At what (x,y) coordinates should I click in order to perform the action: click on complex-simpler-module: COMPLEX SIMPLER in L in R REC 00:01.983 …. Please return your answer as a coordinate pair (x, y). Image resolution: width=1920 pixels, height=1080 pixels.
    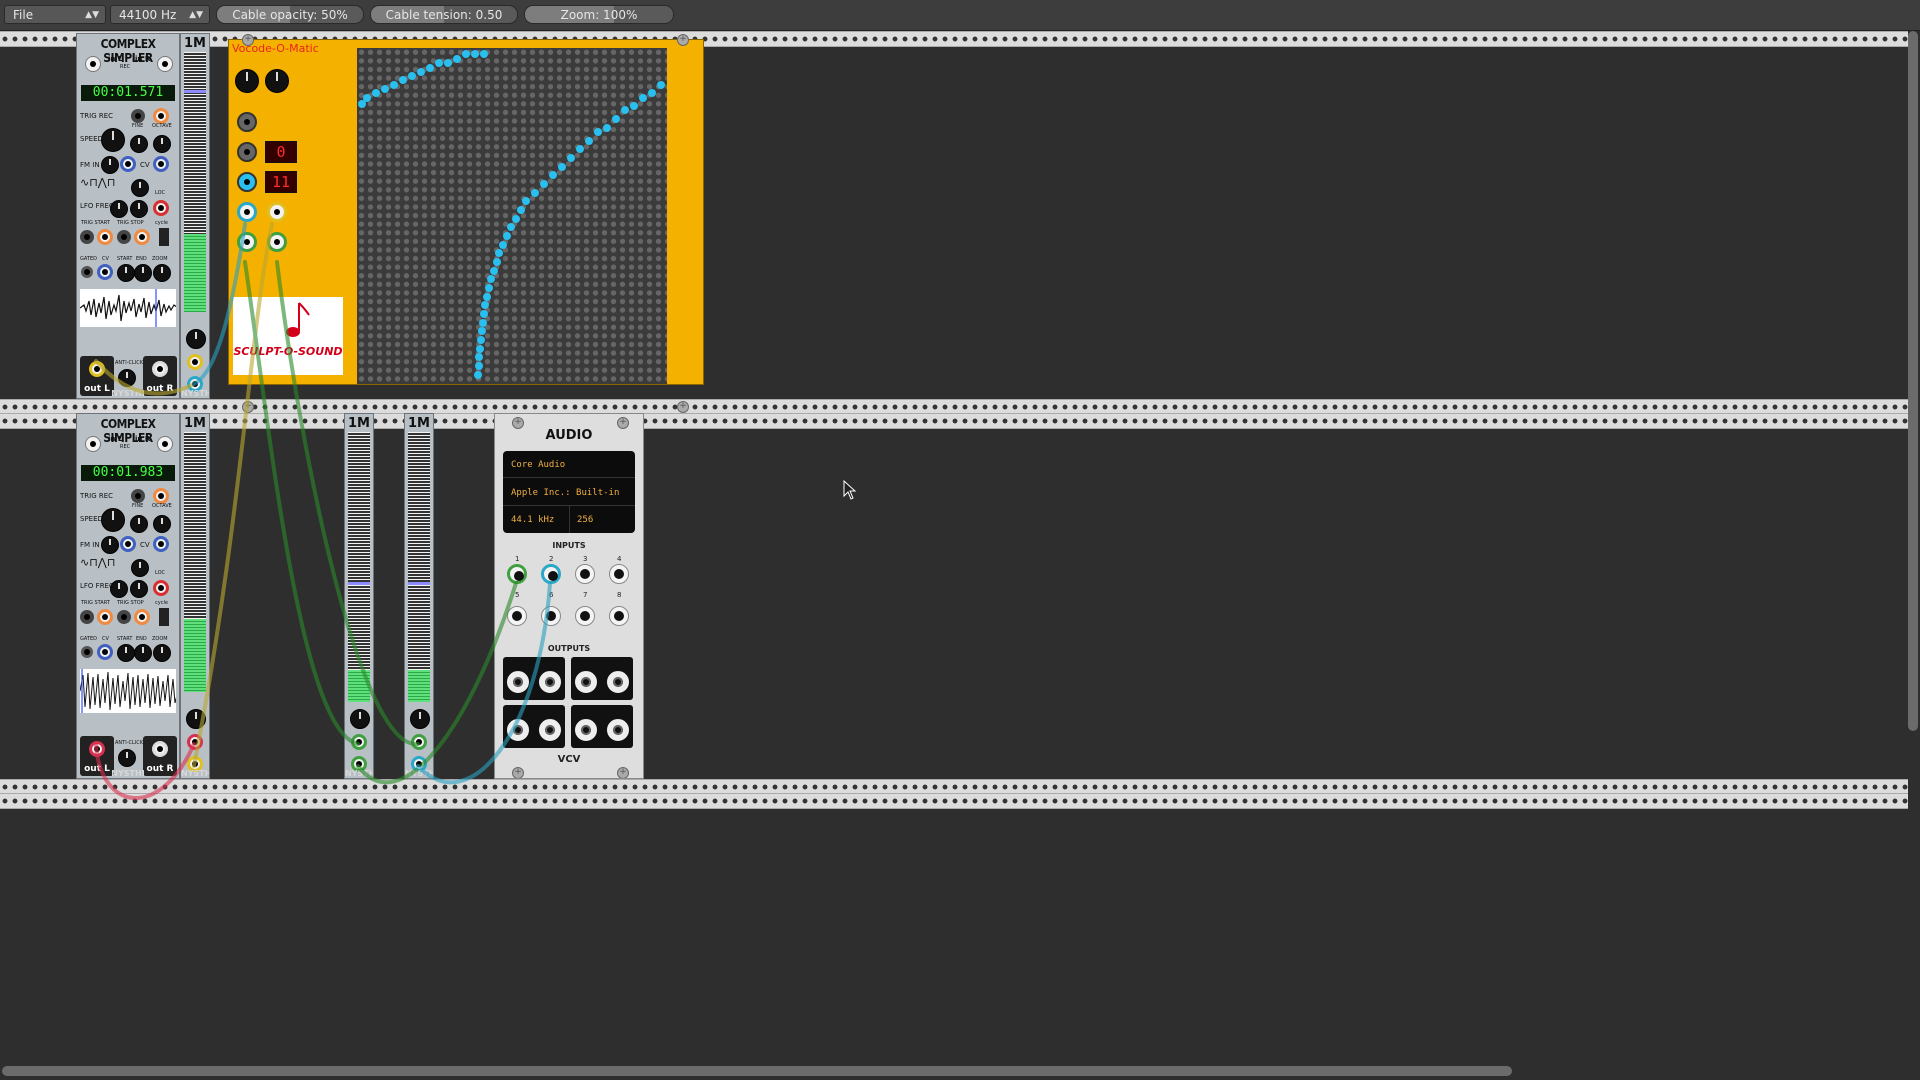
    Looking at the image, I should click on (128, 596).